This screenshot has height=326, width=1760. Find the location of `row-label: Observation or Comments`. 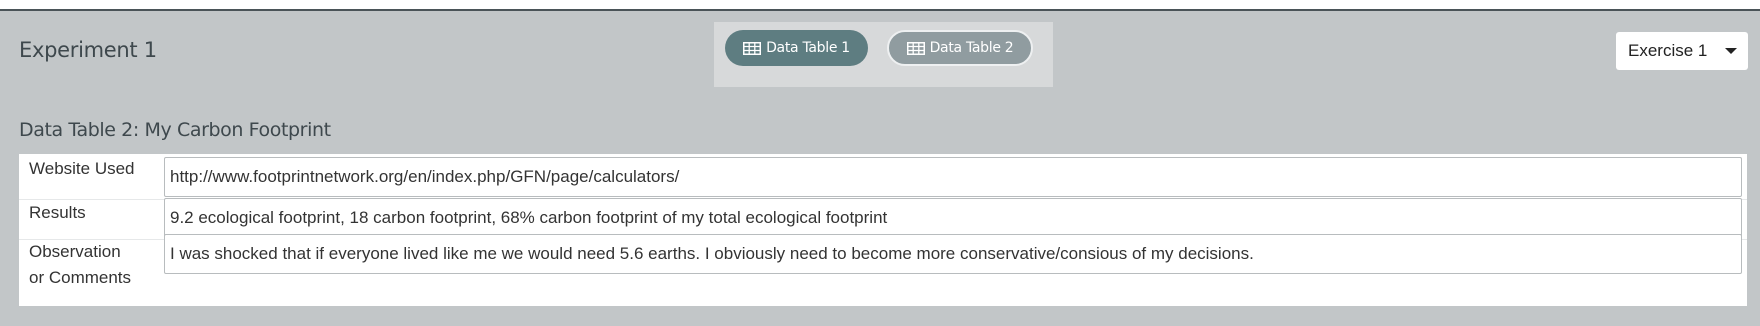

row-label: Observation or Comments is located at coordinates (80, 265).